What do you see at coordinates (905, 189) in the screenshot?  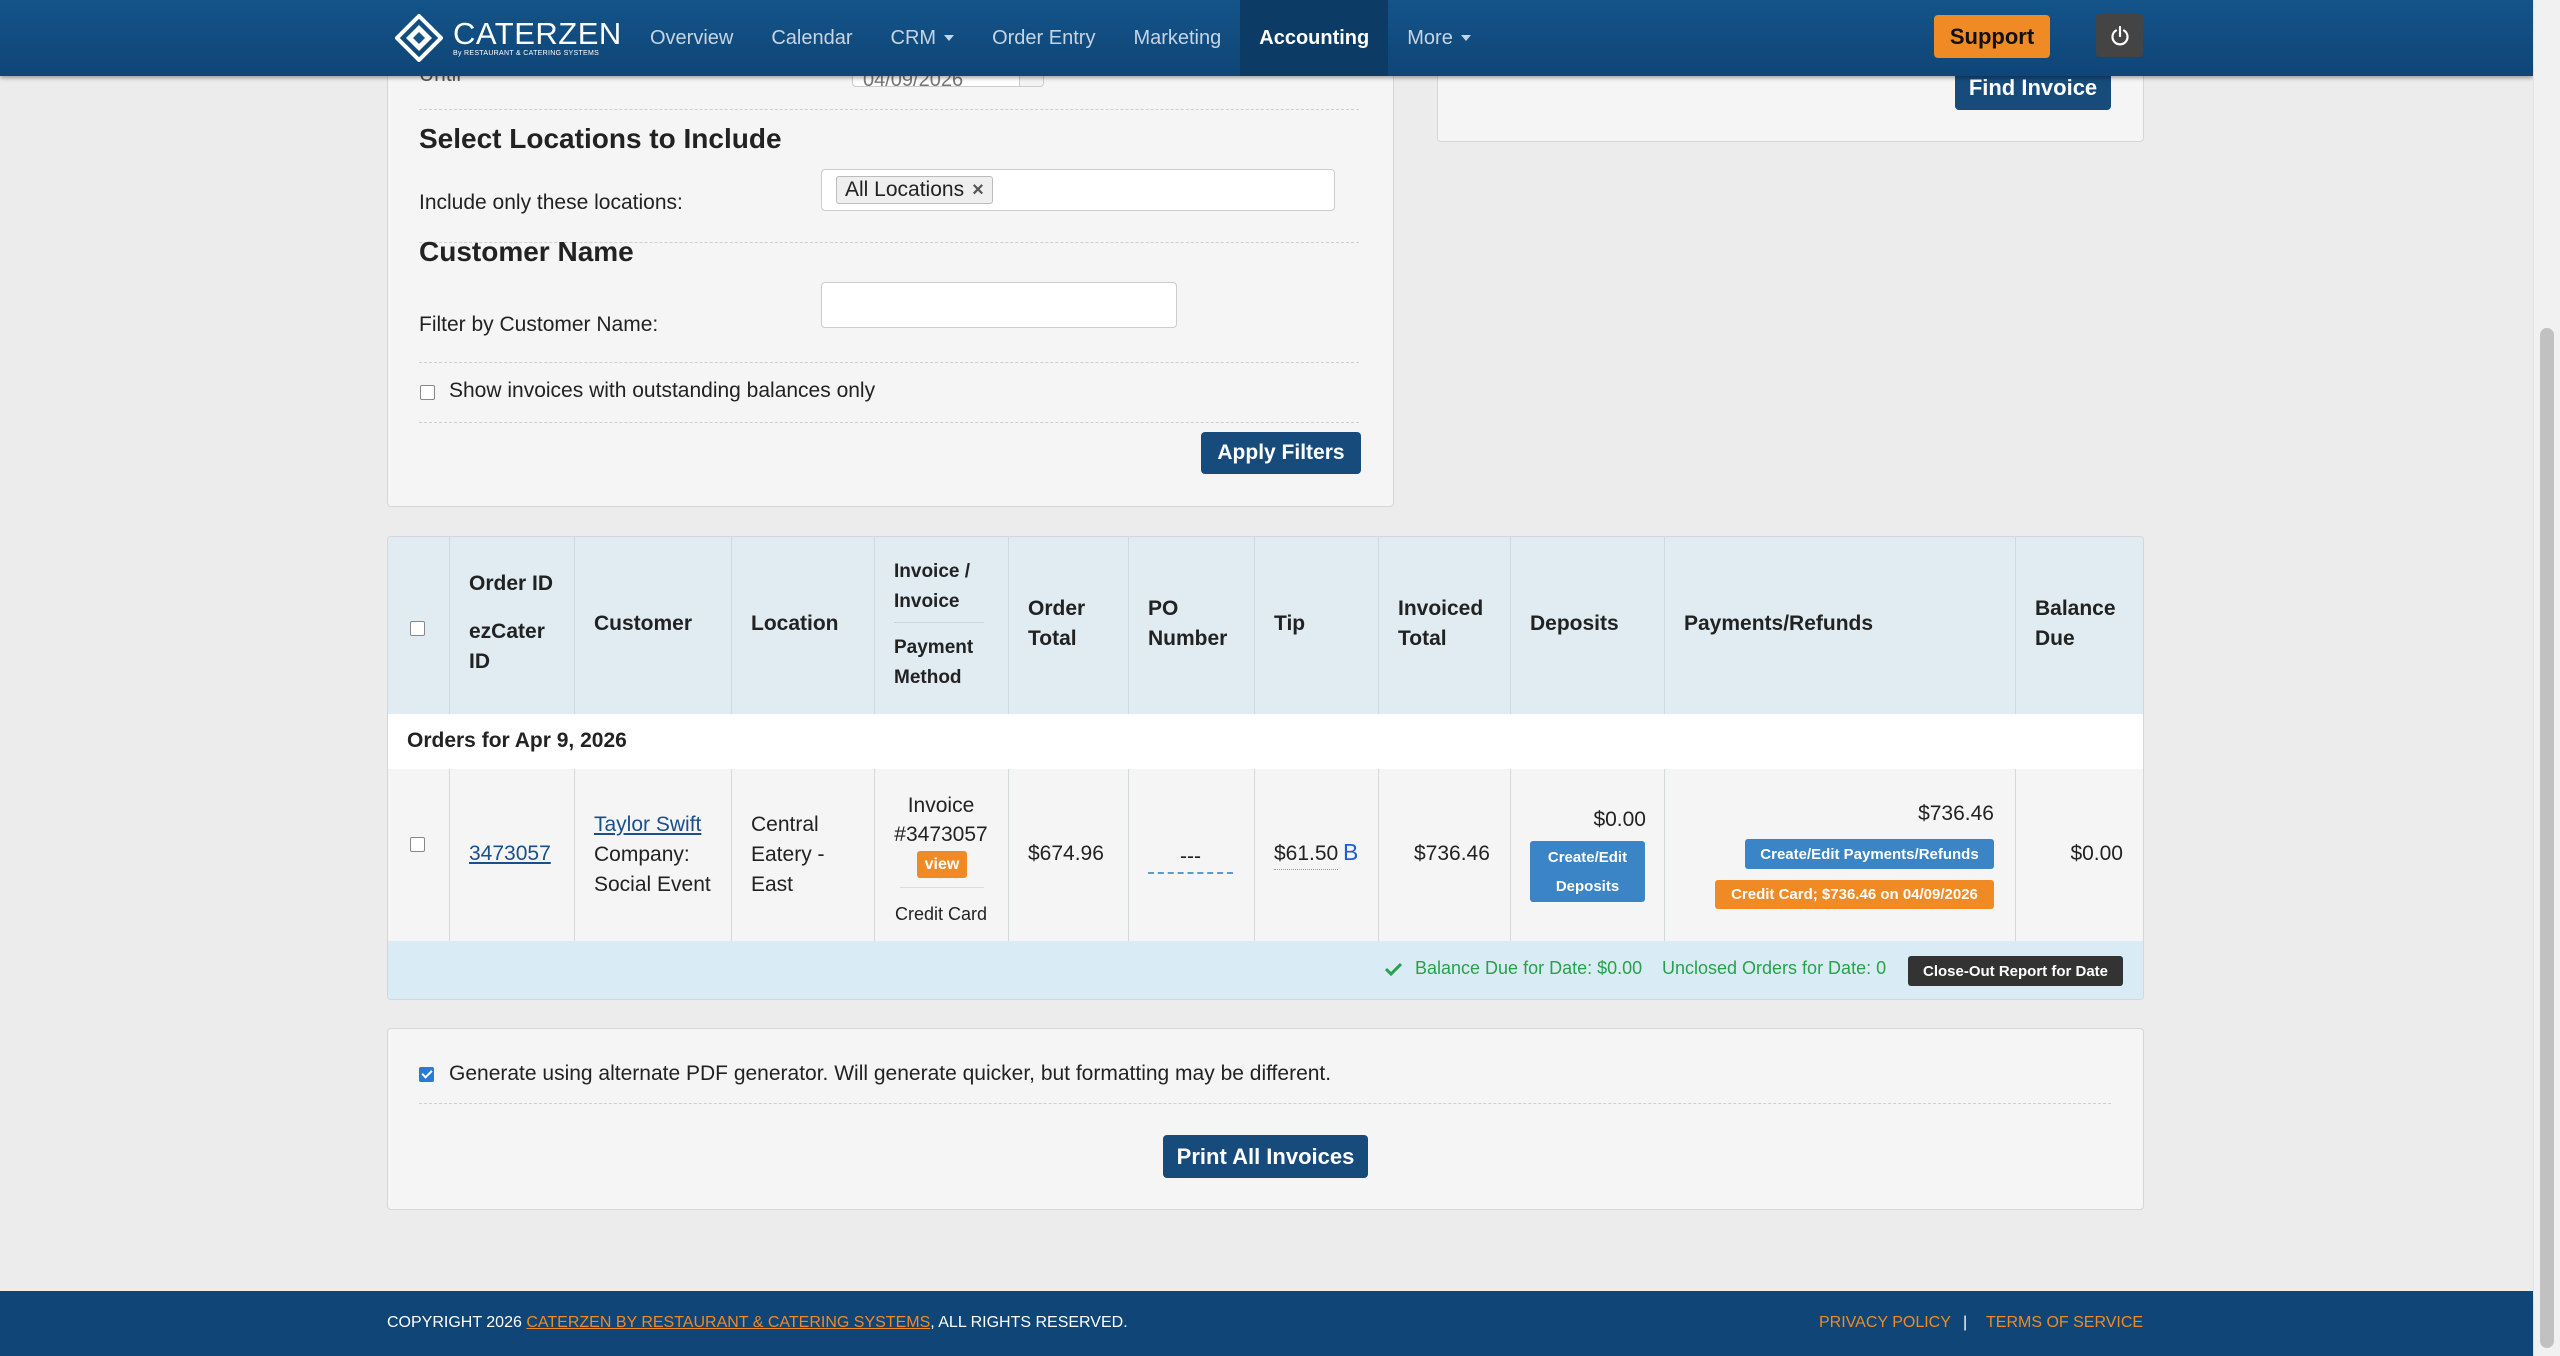 I see `location-chip-label: All Locations` at bounding box center [905, 189].